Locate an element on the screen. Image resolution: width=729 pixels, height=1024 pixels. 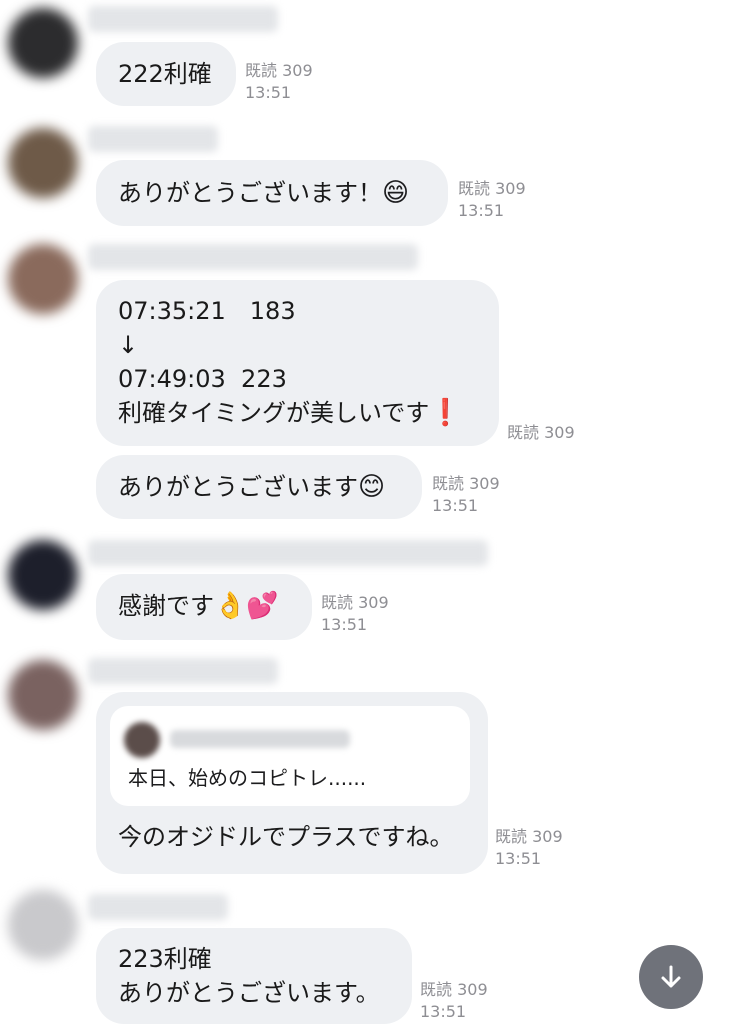
message-text: ありがとうございます is located at coordinates (238, 487).